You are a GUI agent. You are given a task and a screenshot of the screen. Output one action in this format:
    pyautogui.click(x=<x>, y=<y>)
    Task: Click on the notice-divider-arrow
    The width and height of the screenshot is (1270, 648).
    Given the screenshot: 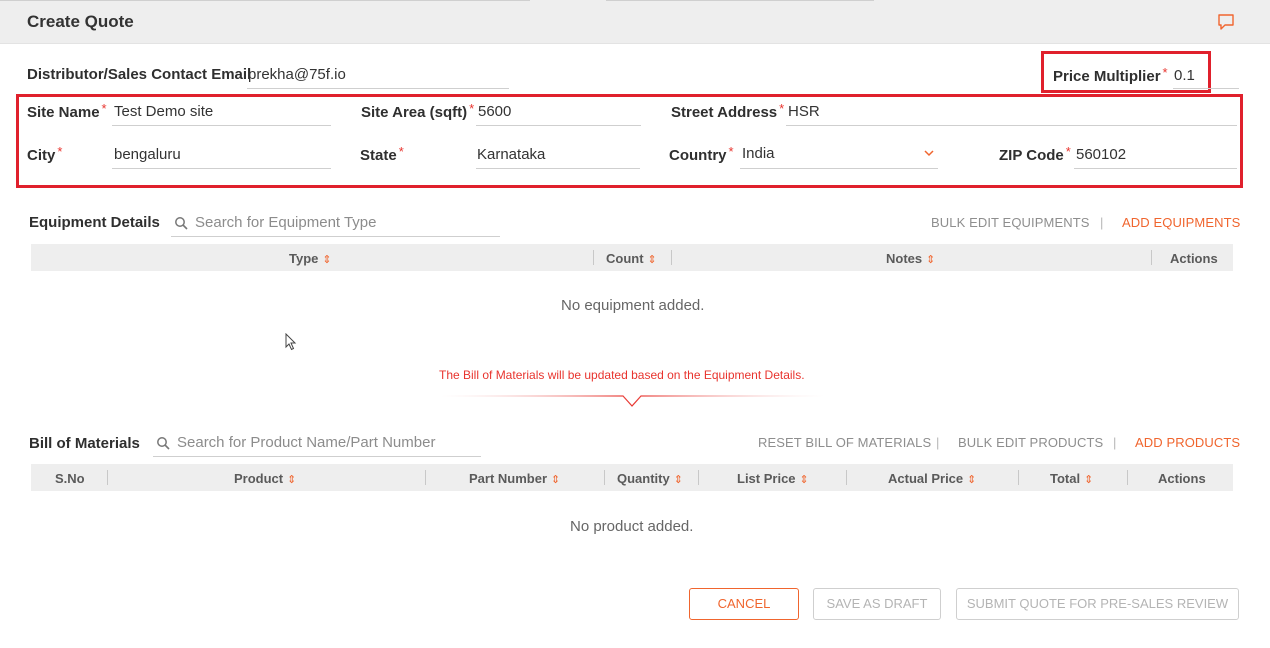 What is the action you would take?
    pyautogui.click(x=632, y=401)
    